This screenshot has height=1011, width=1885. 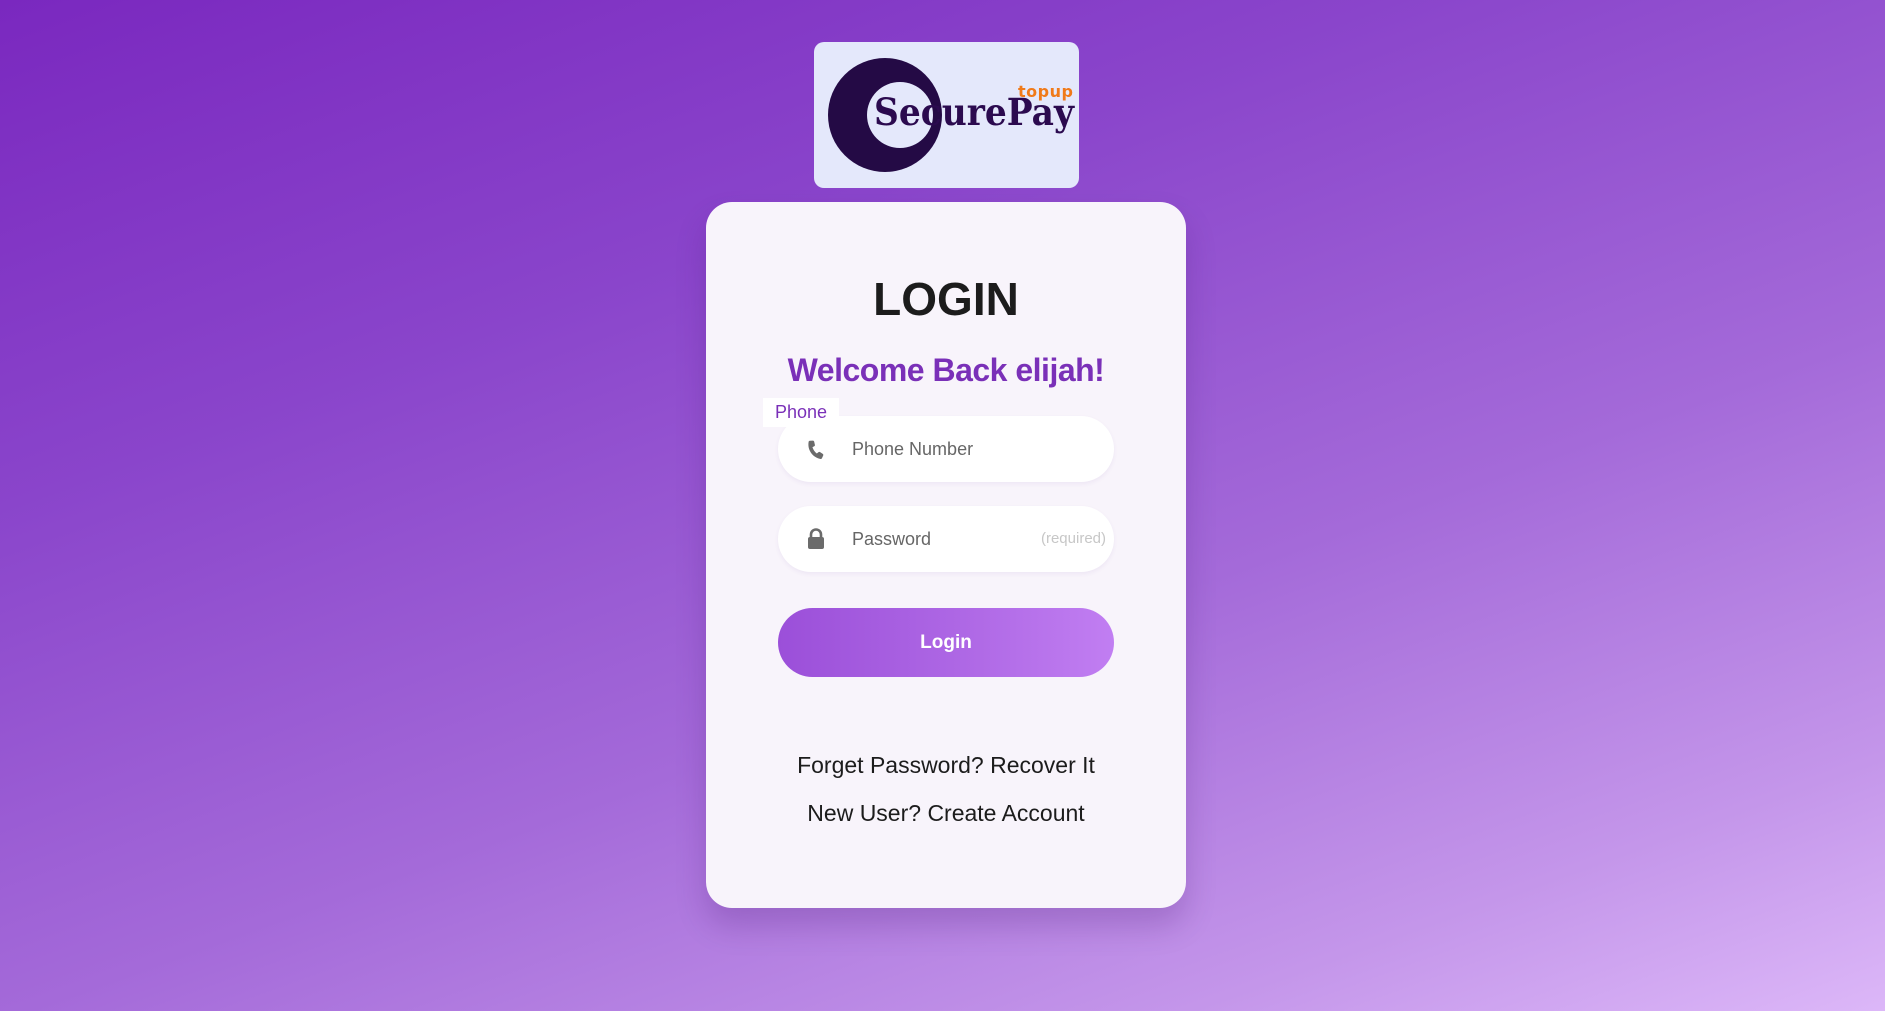 I want to click on phone-label: Phone, so click(x=801, y=412).